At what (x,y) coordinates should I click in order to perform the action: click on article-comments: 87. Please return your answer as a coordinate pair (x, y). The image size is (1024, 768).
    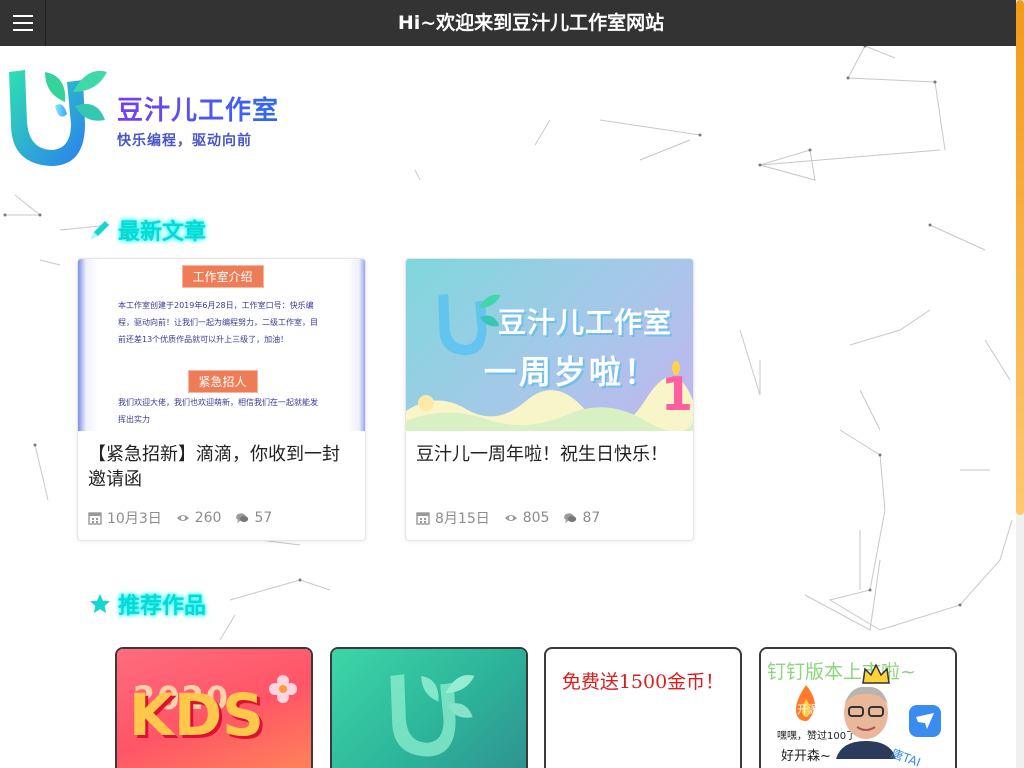
    Looking at the image, I should click on (581, 518).